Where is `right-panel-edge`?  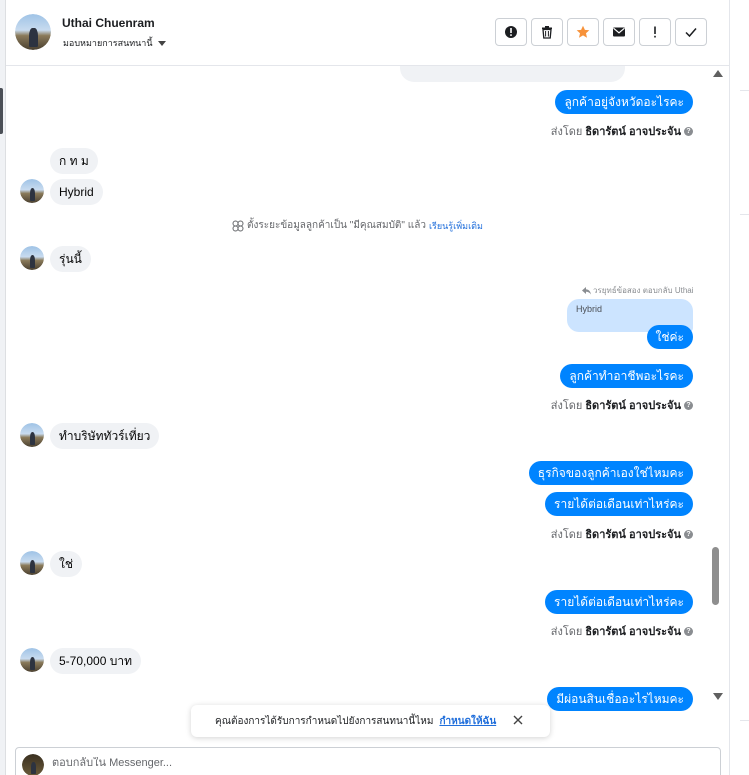
right-panel-edge is located at coordinates (739, 387).